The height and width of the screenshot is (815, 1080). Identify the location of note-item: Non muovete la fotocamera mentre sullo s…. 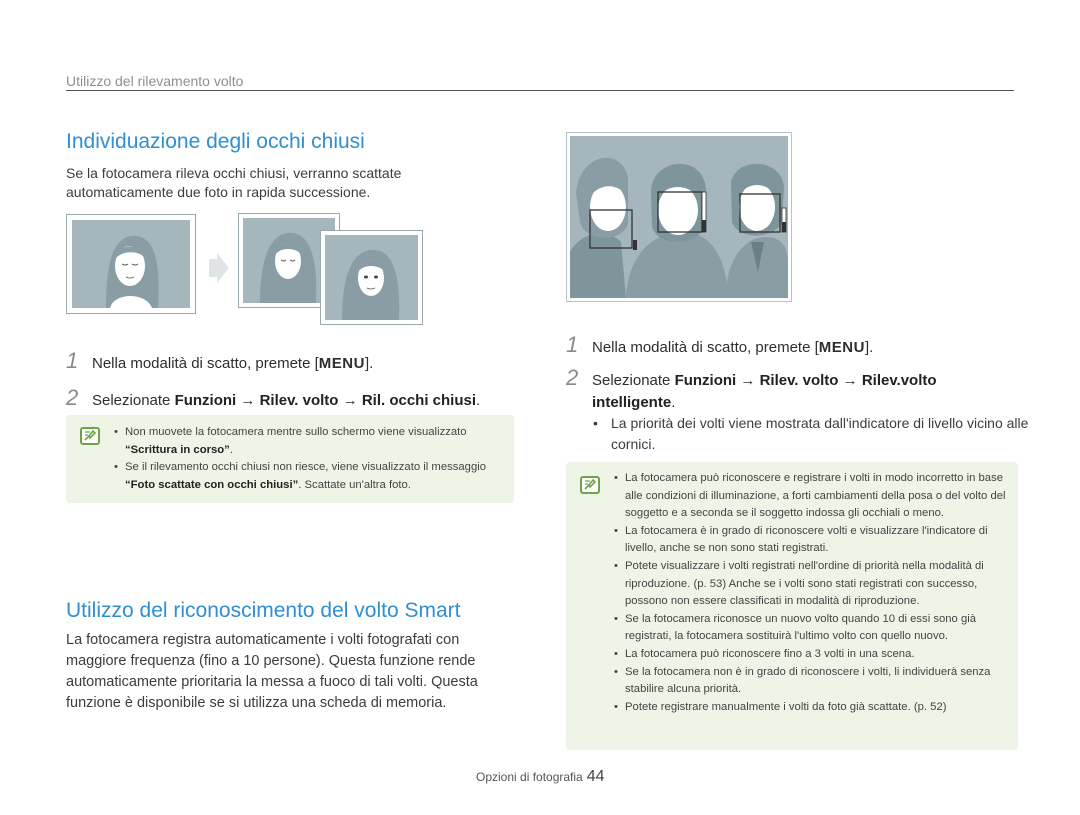
(309, 441).